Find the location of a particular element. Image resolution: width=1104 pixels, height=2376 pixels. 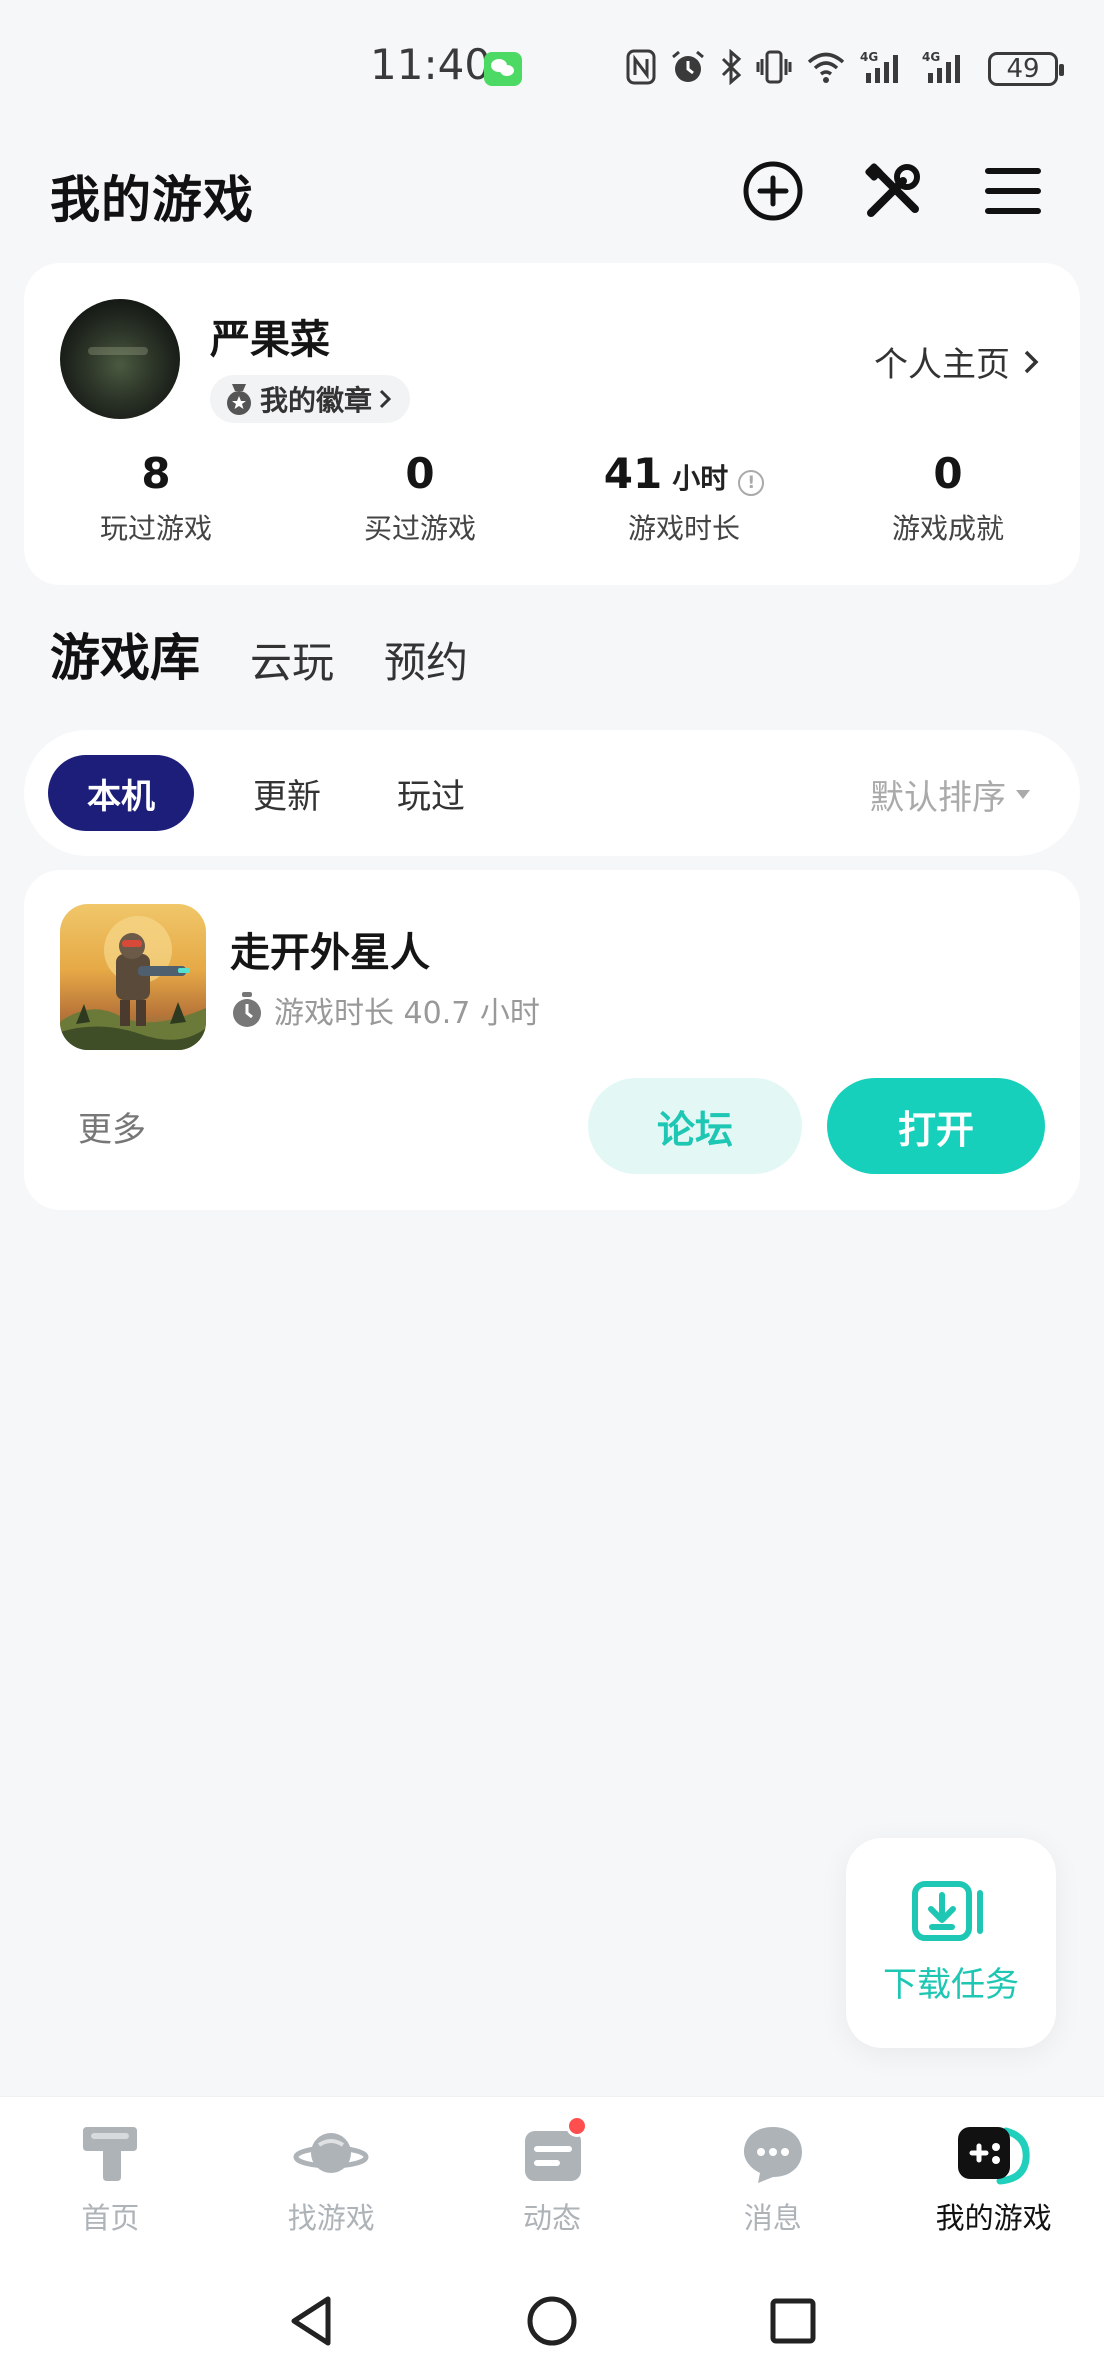

nav-my-games: 我的游戏 is located at coordinates (993, 2181).